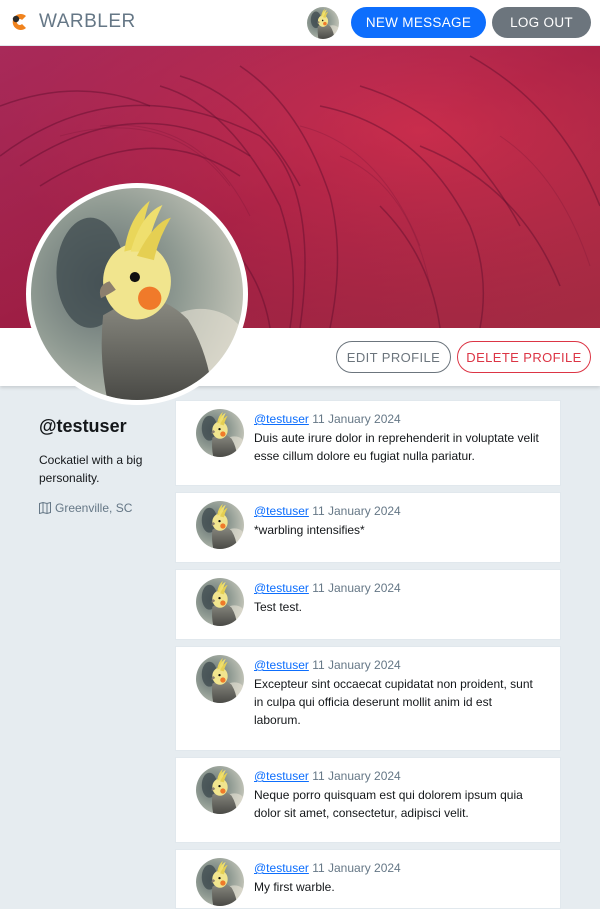 Image resolution: width=600 pixels, height=909 pixels. I want to click on message-text: *warbling intensifies*, so click(309, 530).